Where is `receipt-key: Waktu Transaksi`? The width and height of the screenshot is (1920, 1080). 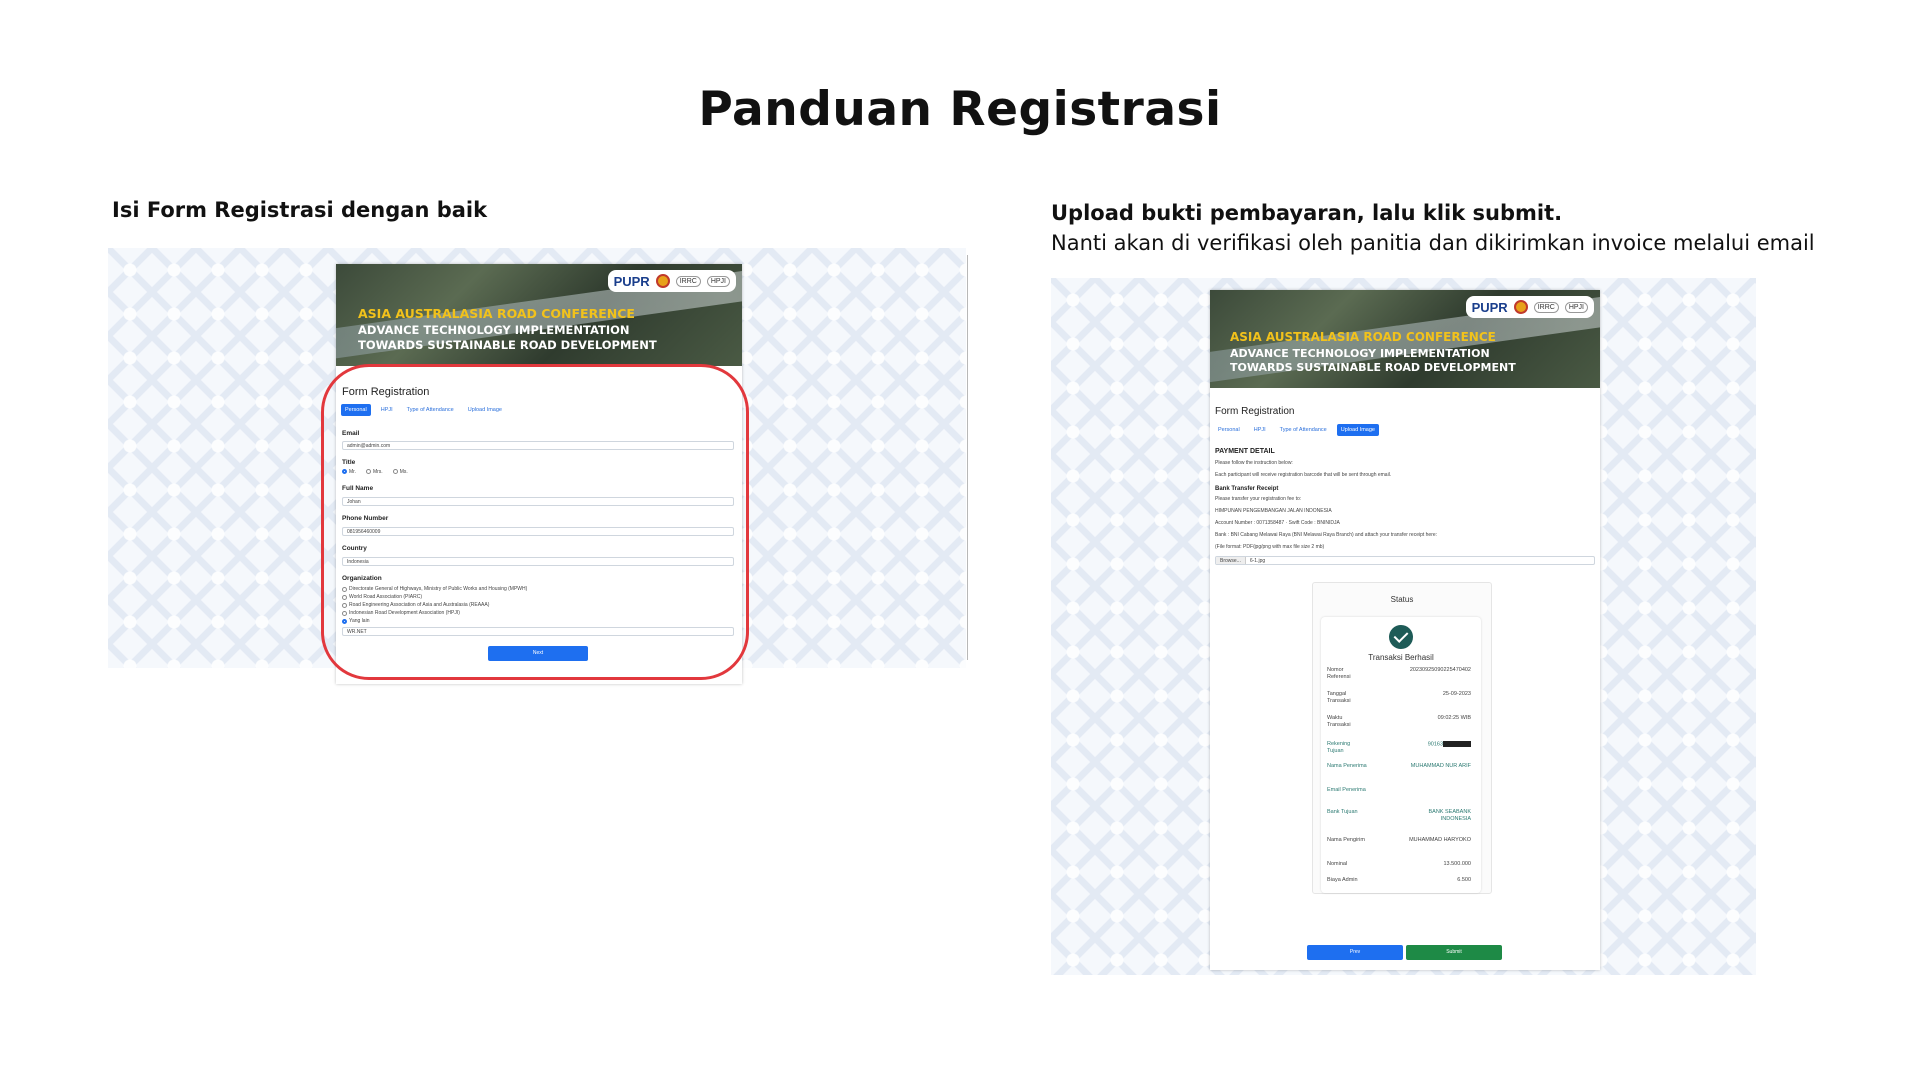 receipt-key: Waktu Transaksi is located at coordinates (1339, 721).